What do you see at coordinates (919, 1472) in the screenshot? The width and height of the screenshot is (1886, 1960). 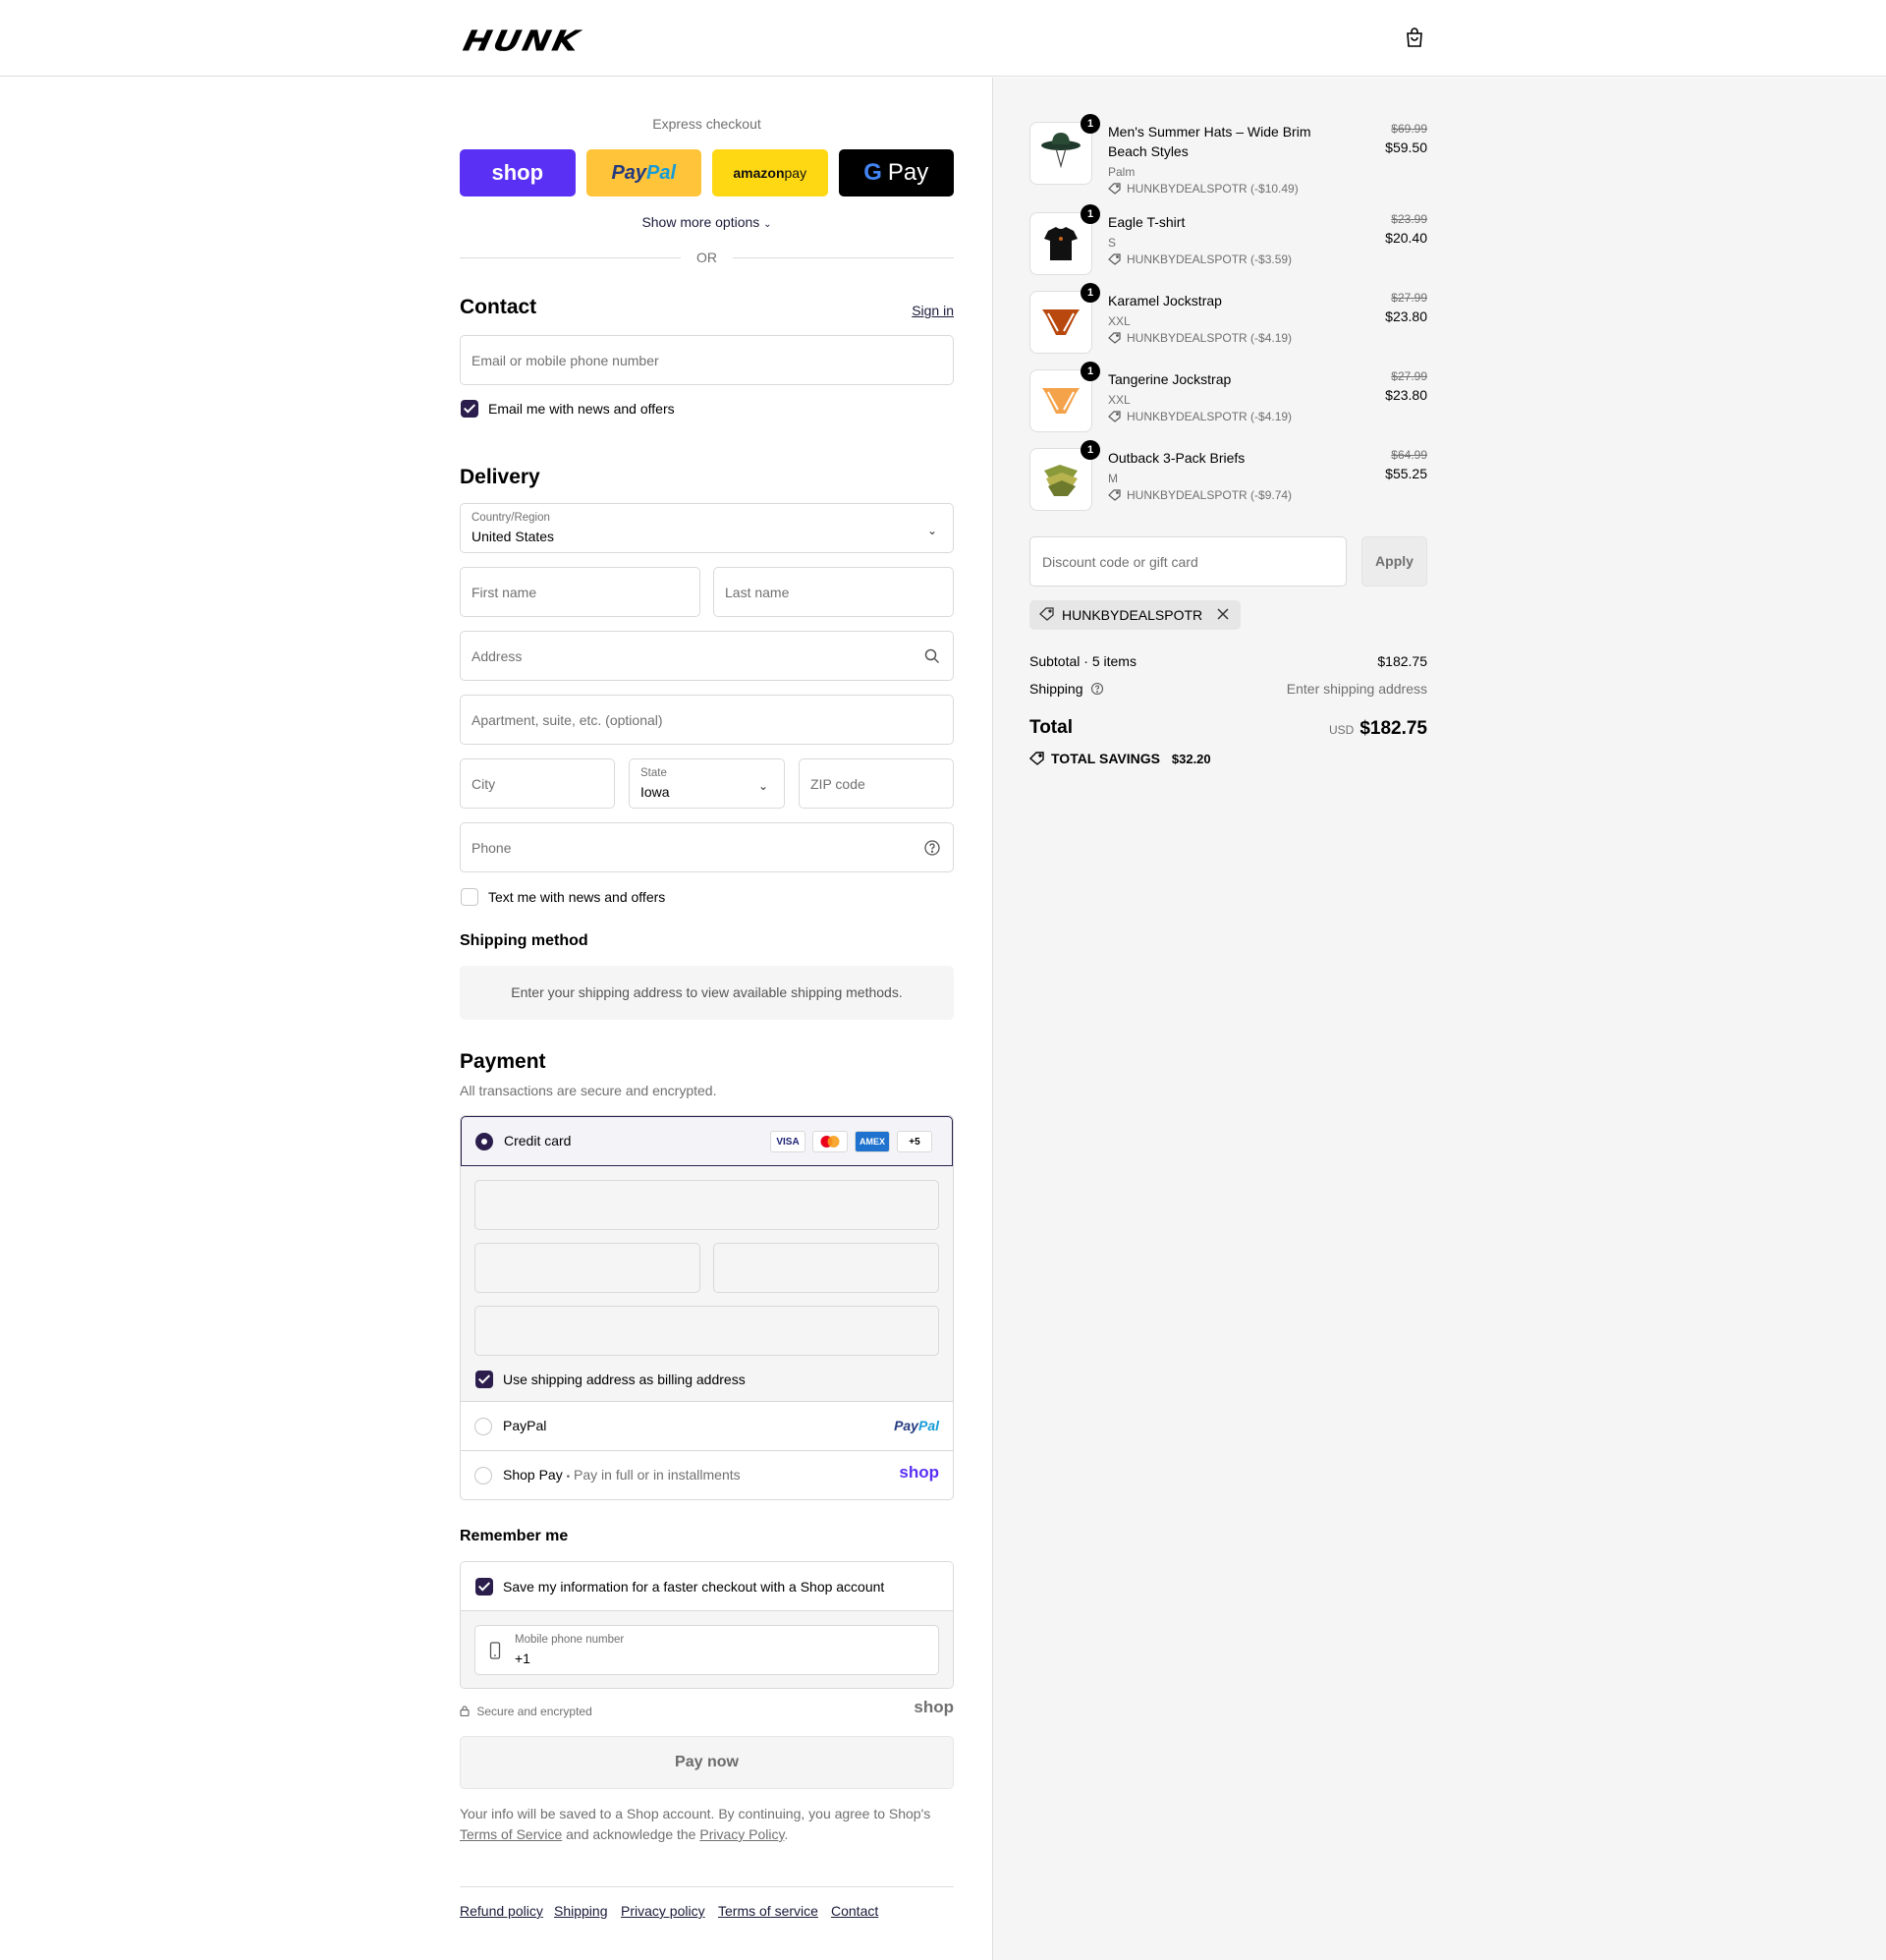 I see `shop-pay-logo: shop` at bounding box center [919, 1472].